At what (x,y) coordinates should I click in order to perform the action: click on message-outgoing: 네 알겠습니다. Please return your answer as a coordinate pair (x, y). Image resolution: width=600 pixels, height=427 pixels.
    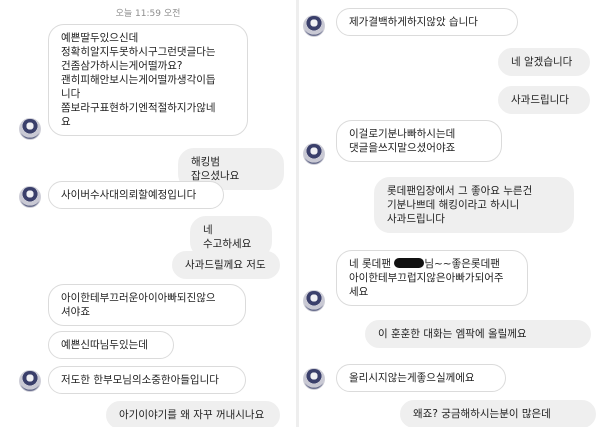
    Looking at the image, I should click on (544, 62).